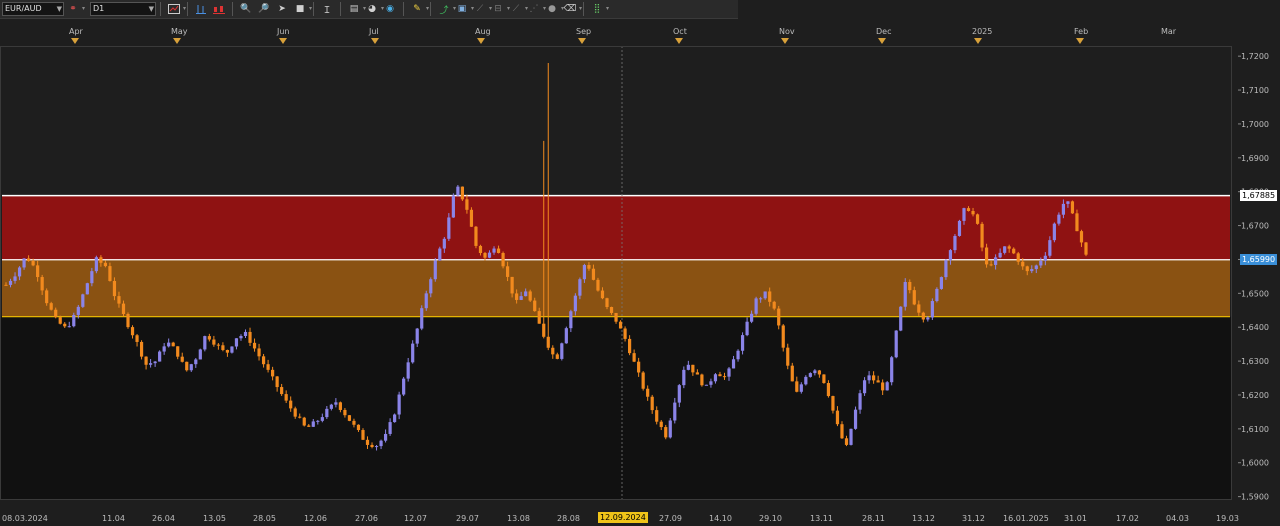  What do you see at coordinates (76, 31) in the screenshot?
I see `month-label: Apr` at bounding box center [76, 31].